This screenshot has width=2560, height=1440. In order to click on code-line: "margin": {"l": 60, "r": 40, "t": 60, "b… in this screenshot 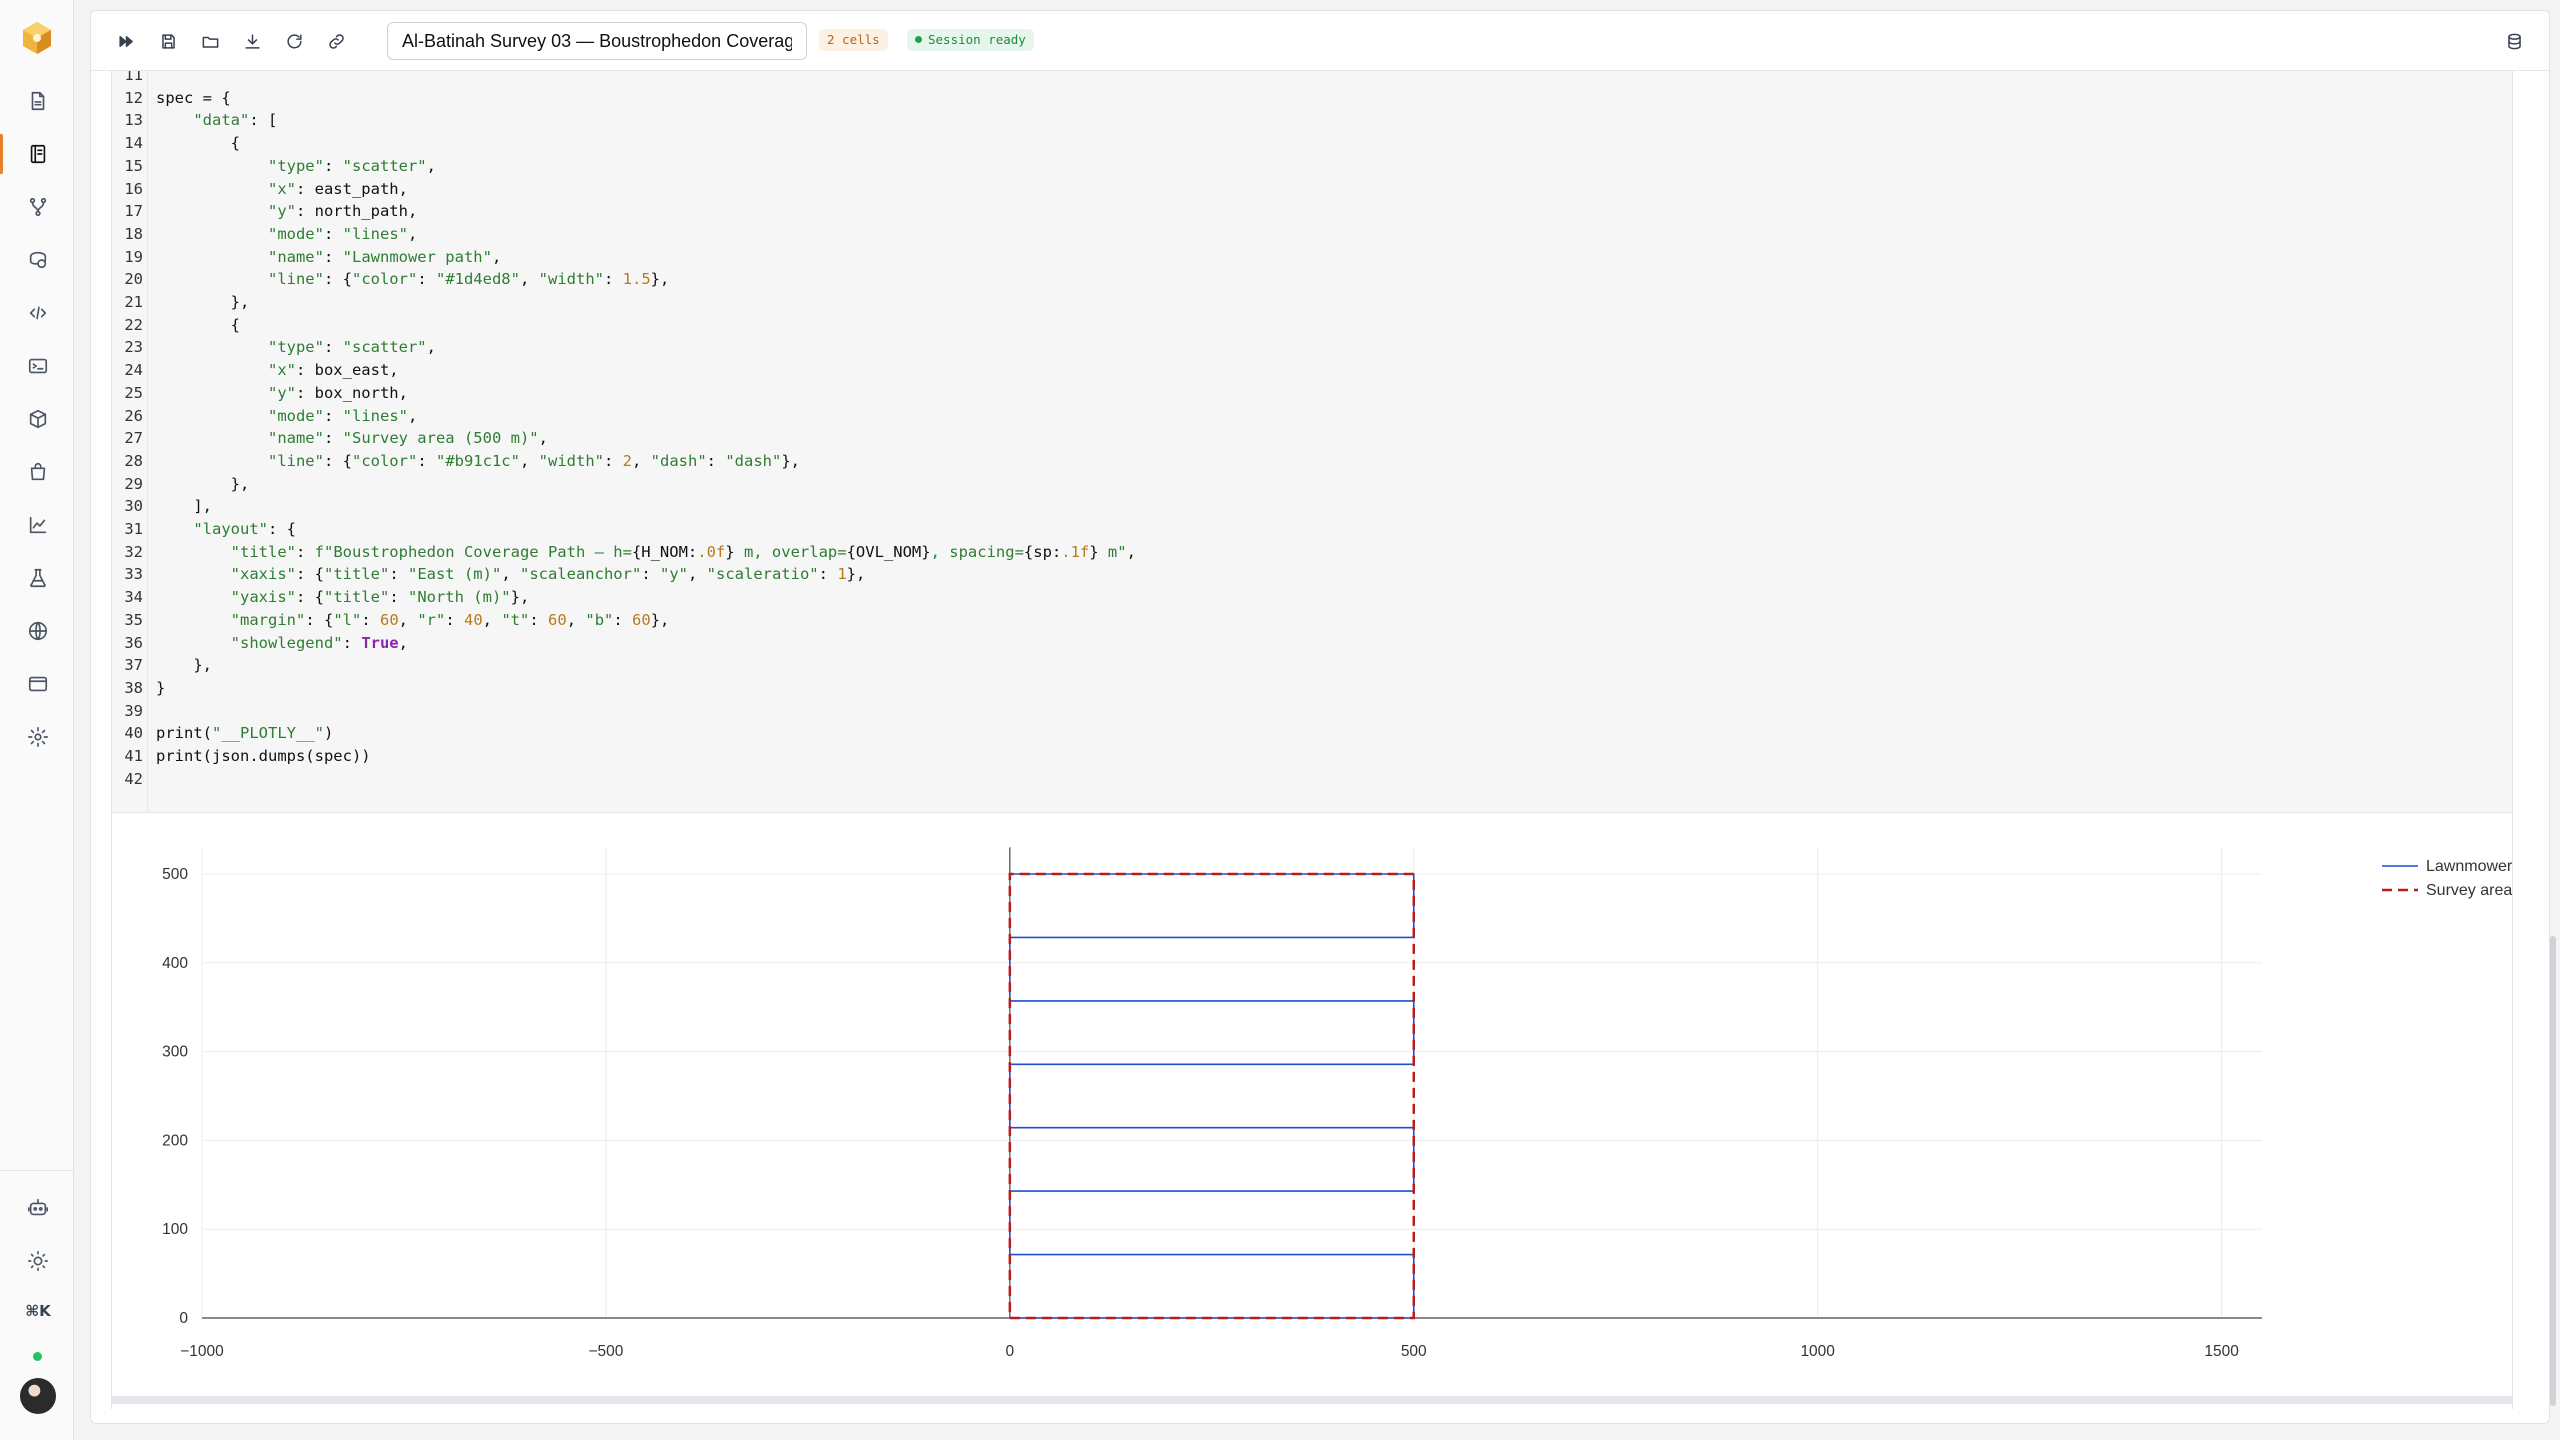, I will do `click(450, 619)`.